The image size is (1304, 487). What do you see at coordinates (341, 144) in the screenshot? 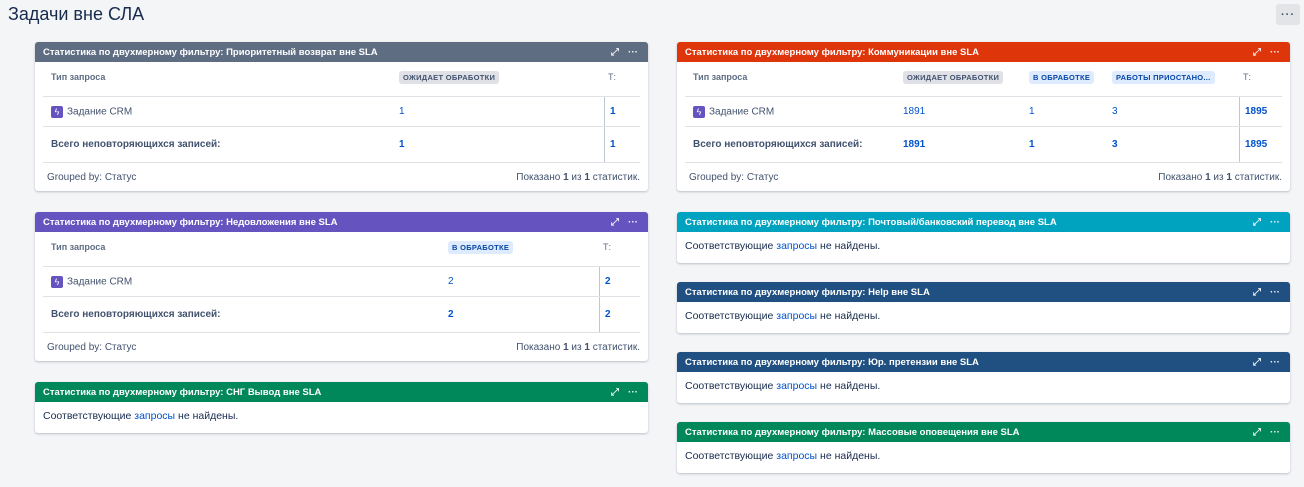
I see `total-row: Всего неповторяющихся записей: 1 1` at bounding box center [341, 144].